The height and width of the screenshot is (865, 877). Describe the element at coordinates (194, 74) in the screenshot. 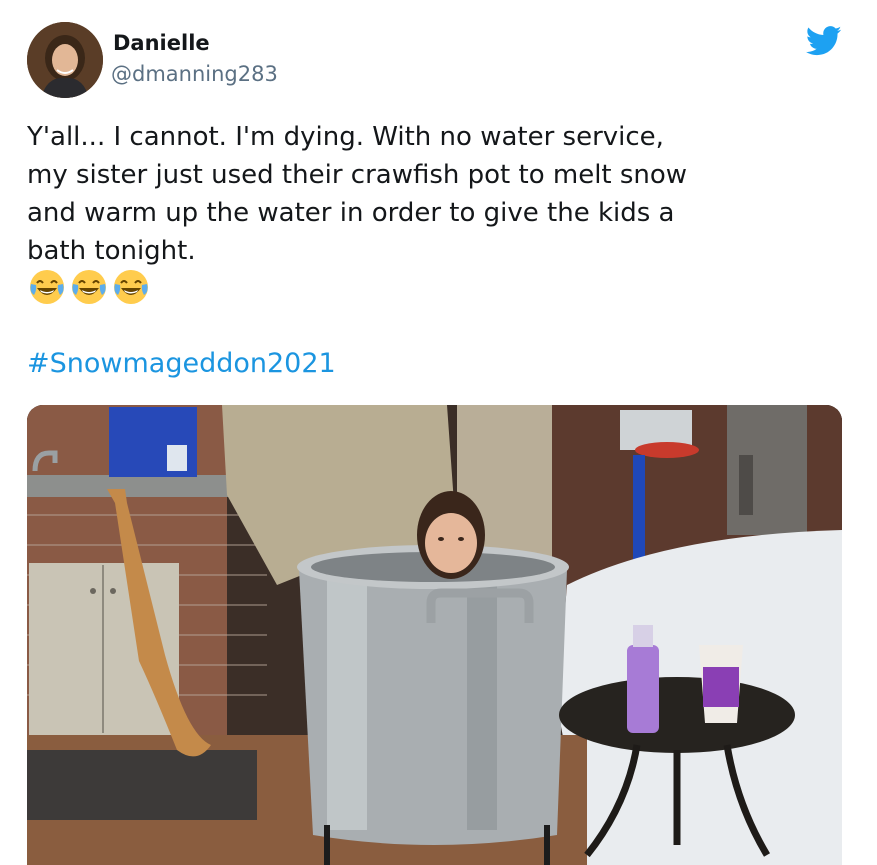

I see `user-handle: @dmanning283` at that location.